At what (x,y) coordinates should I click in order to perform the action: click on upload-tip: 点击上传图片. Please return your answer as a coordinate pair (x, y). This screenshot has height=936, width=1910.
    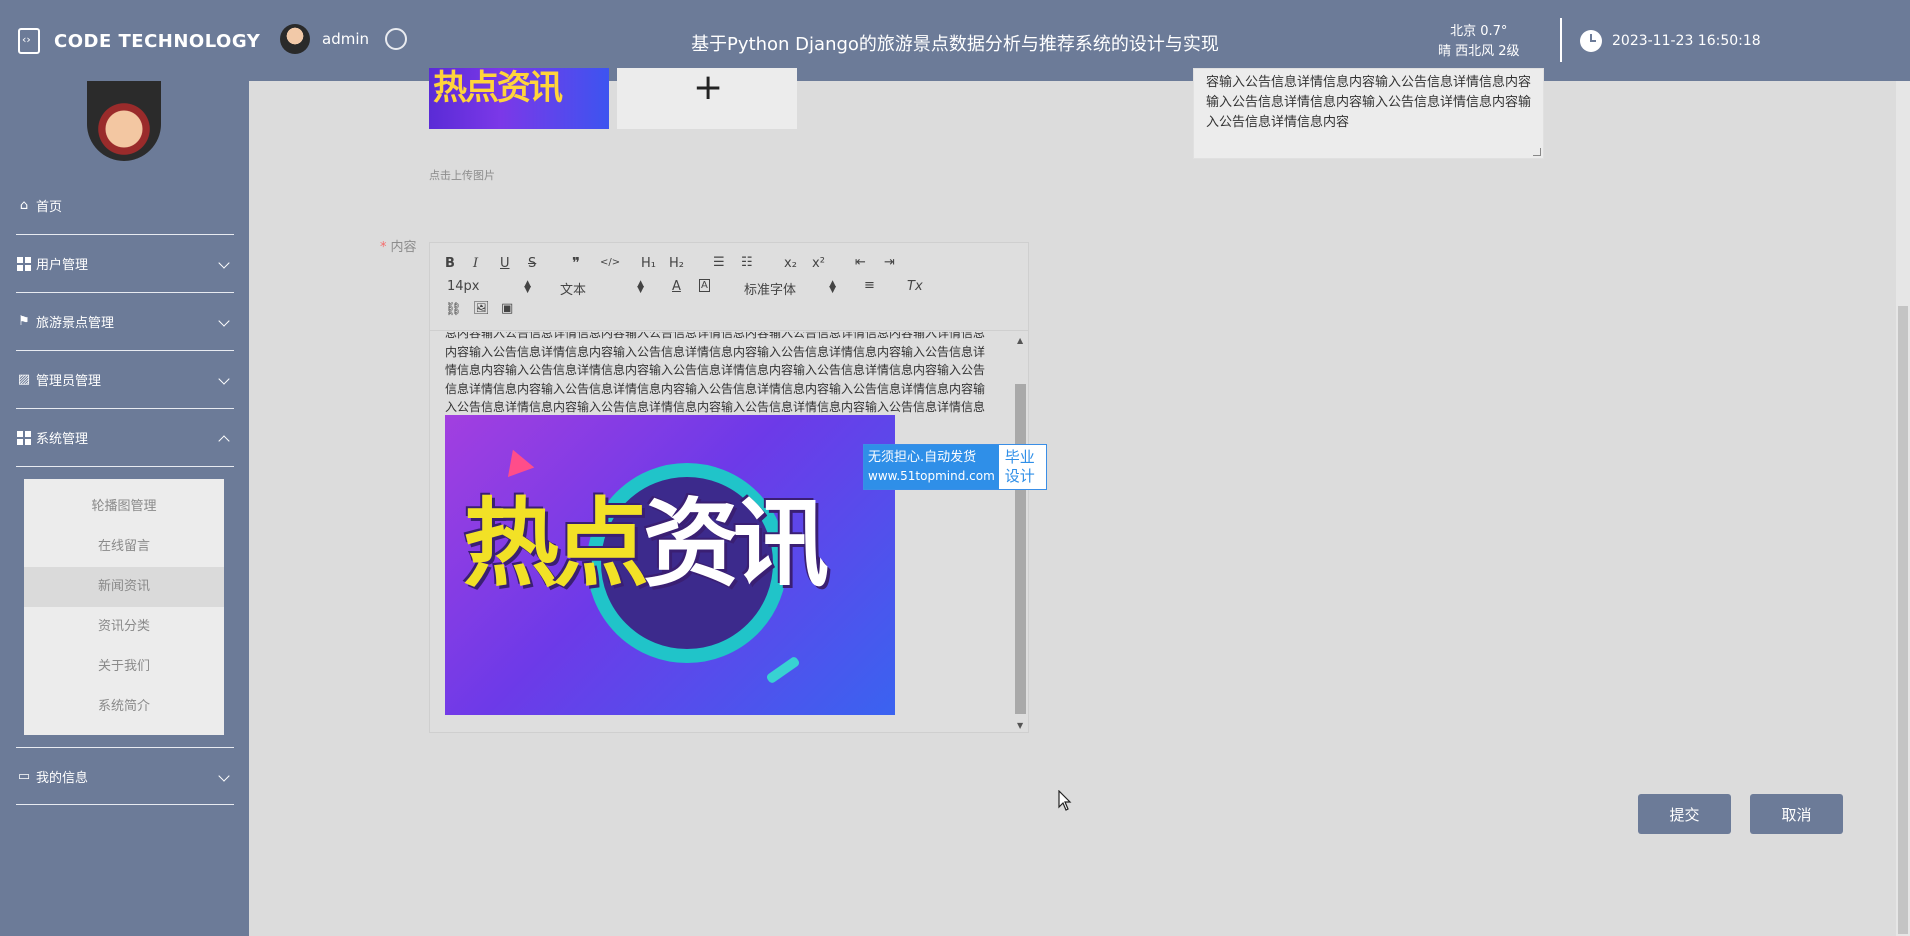
    Looking at the image, I should click on (462, 175).